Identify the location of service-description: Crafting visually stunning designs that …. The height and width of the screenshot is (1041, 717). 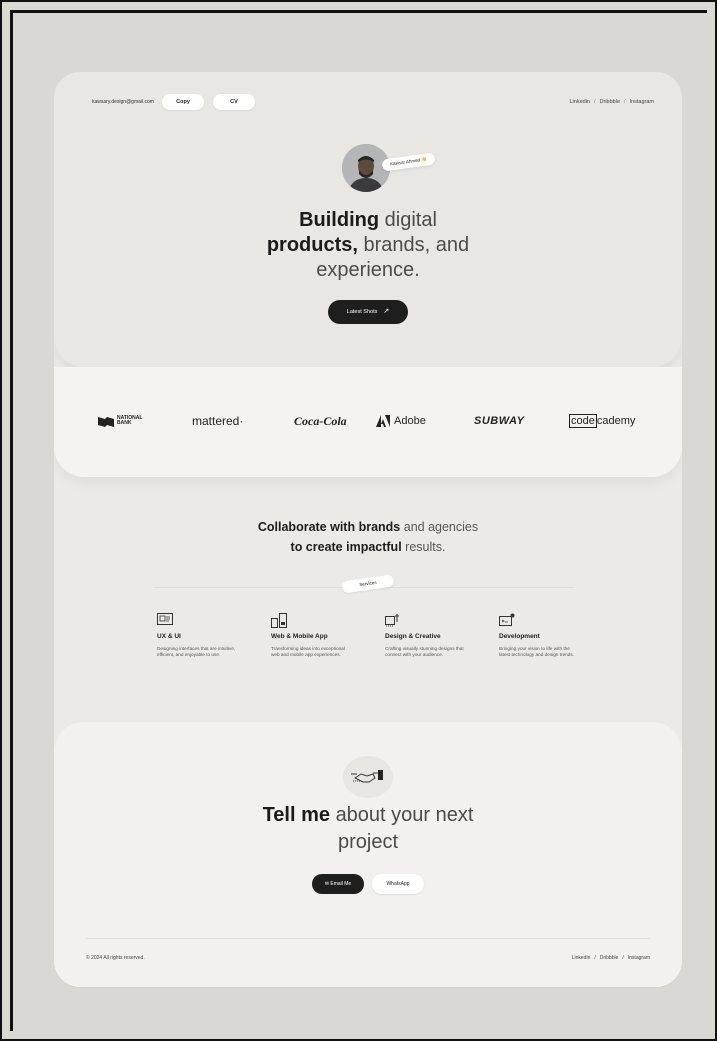
(424, 651).